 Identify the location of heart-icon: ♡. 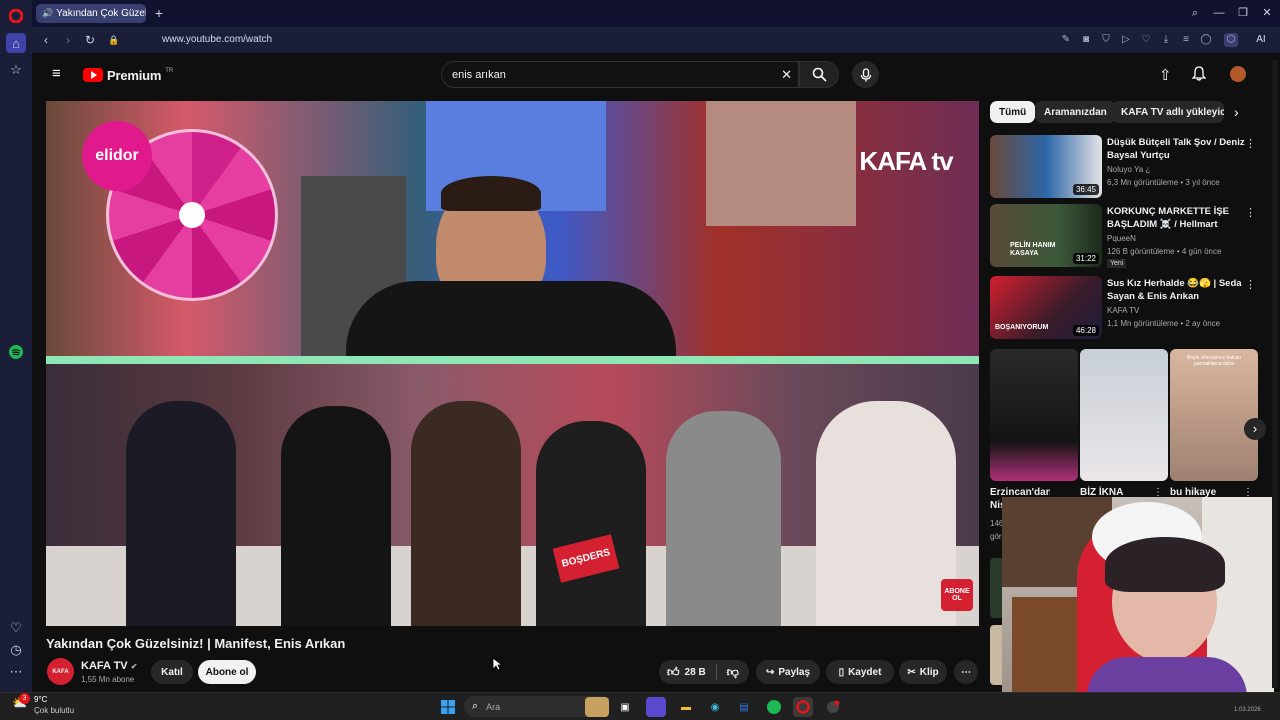
(16, 628).